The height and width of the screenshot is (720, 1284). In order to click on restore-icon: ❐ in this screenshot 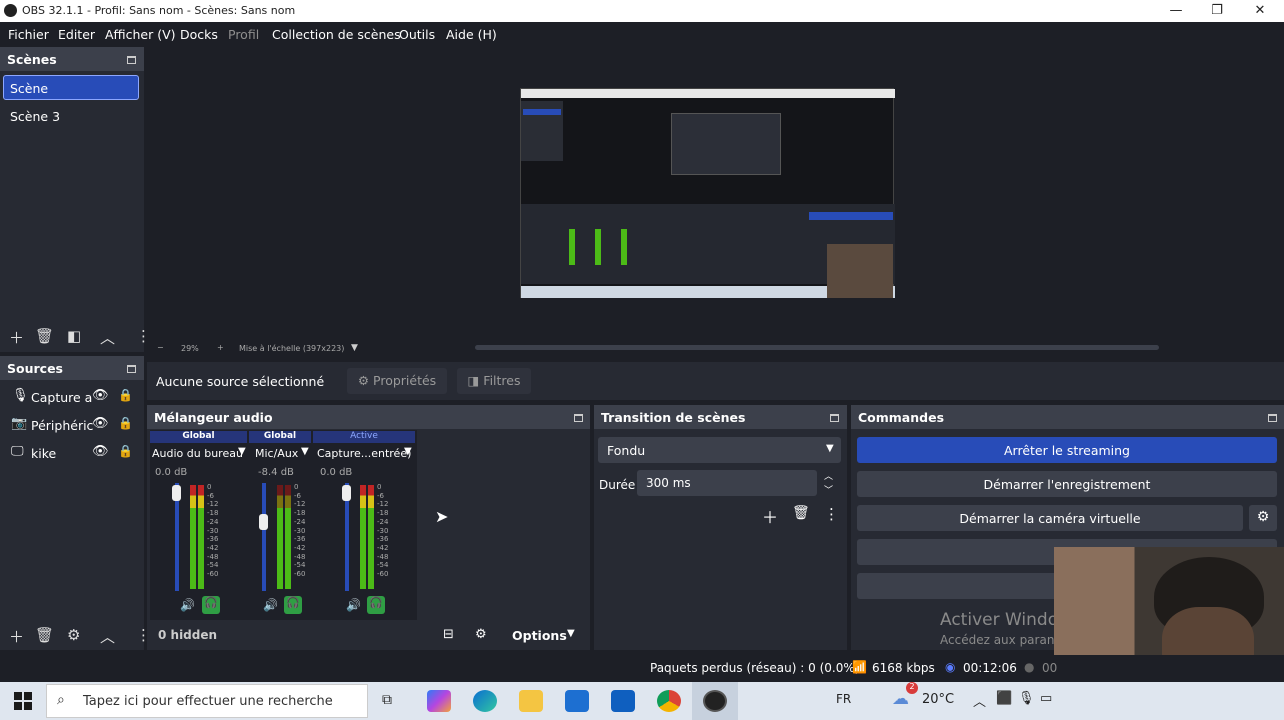, I will do `click(1217, 11)`.